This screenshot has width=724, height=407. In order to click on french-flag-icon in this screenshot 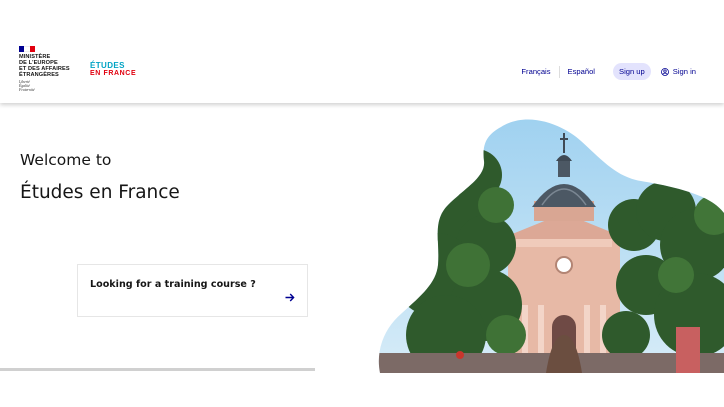, I will do `click(27, 49)`.